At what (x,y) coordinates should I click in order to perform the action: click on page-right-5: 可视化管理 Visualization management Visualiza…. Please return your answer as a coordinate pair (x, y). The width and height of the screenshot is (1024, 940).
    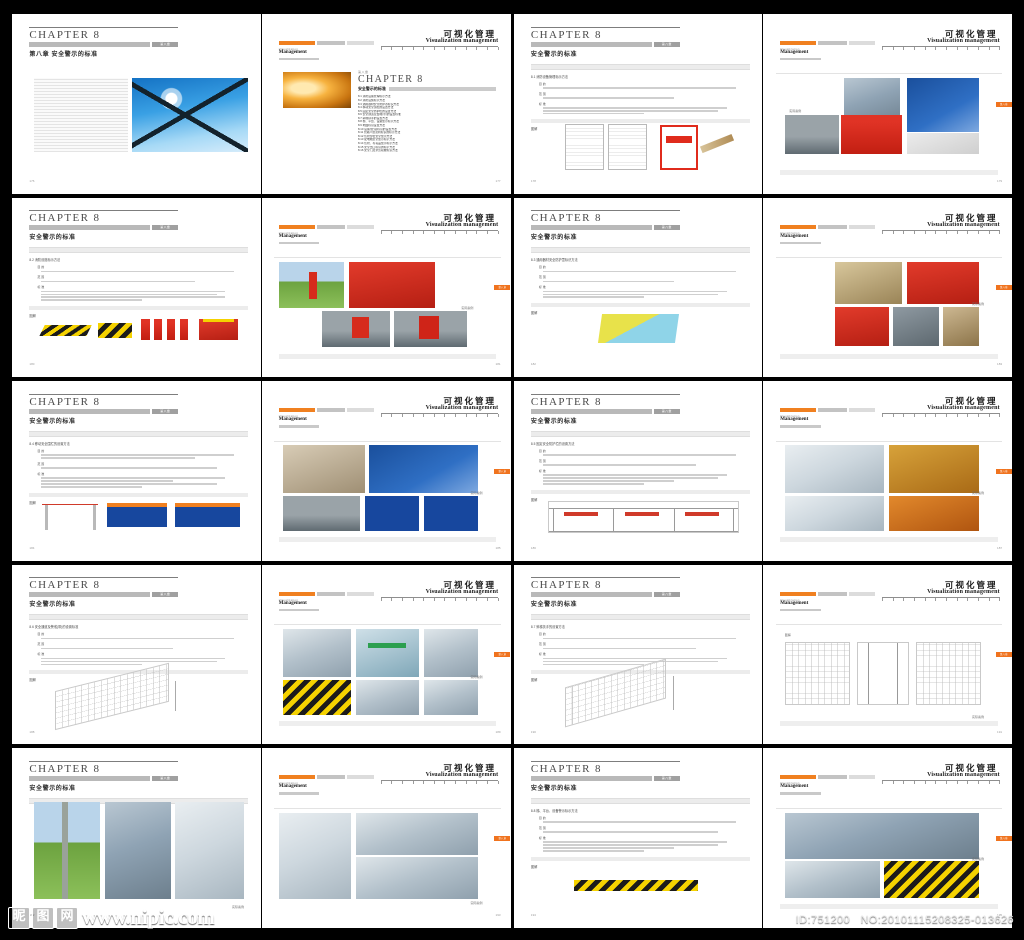
    Looking at the image, I should click on (386, 471).